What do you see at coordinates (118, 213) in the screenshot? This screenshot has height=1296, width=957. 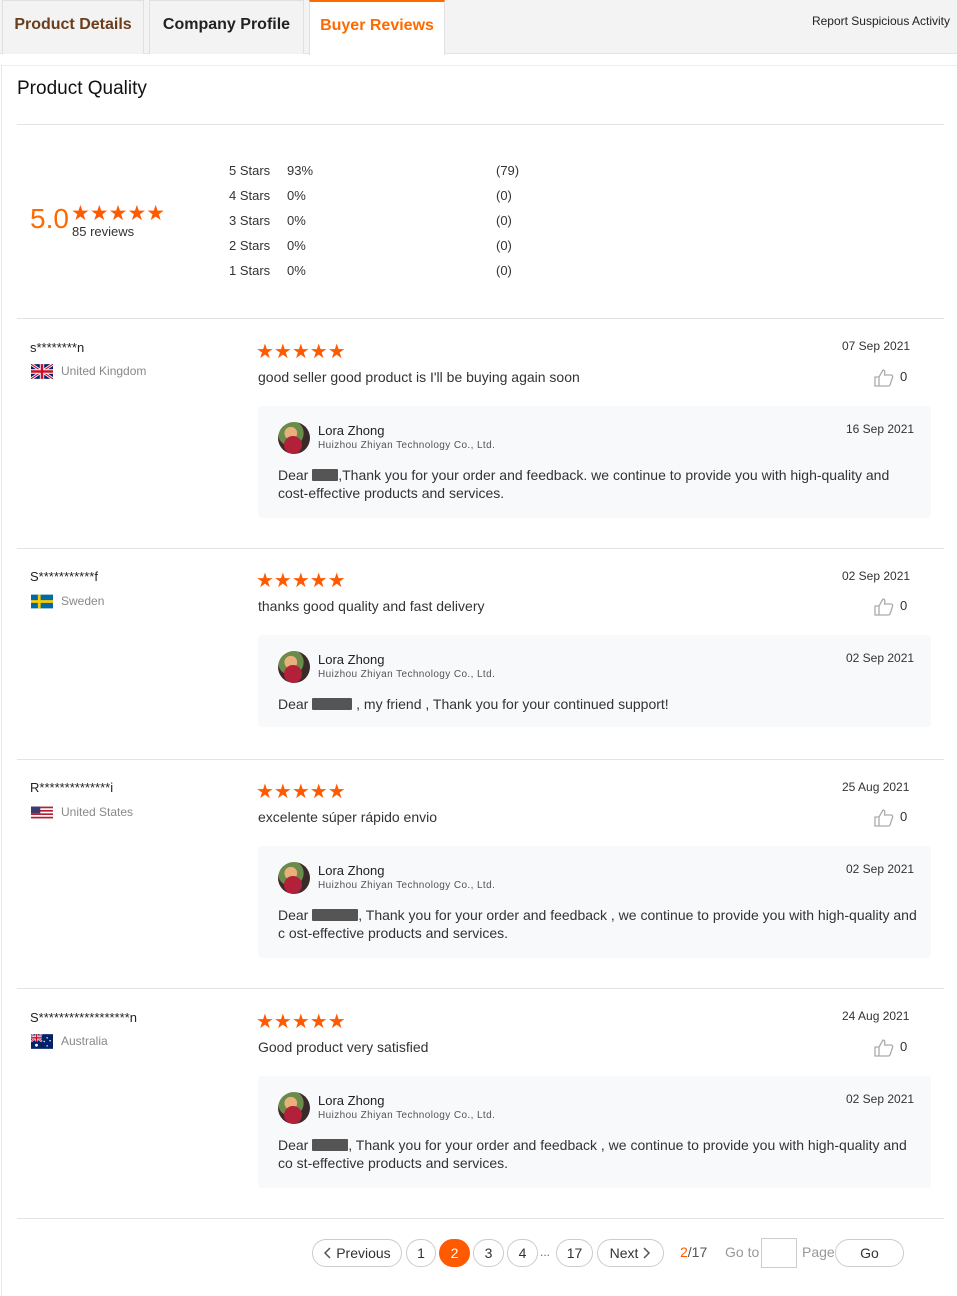 I see `average-stars-icon: ★★★★★` at bounding box center [118, 213].